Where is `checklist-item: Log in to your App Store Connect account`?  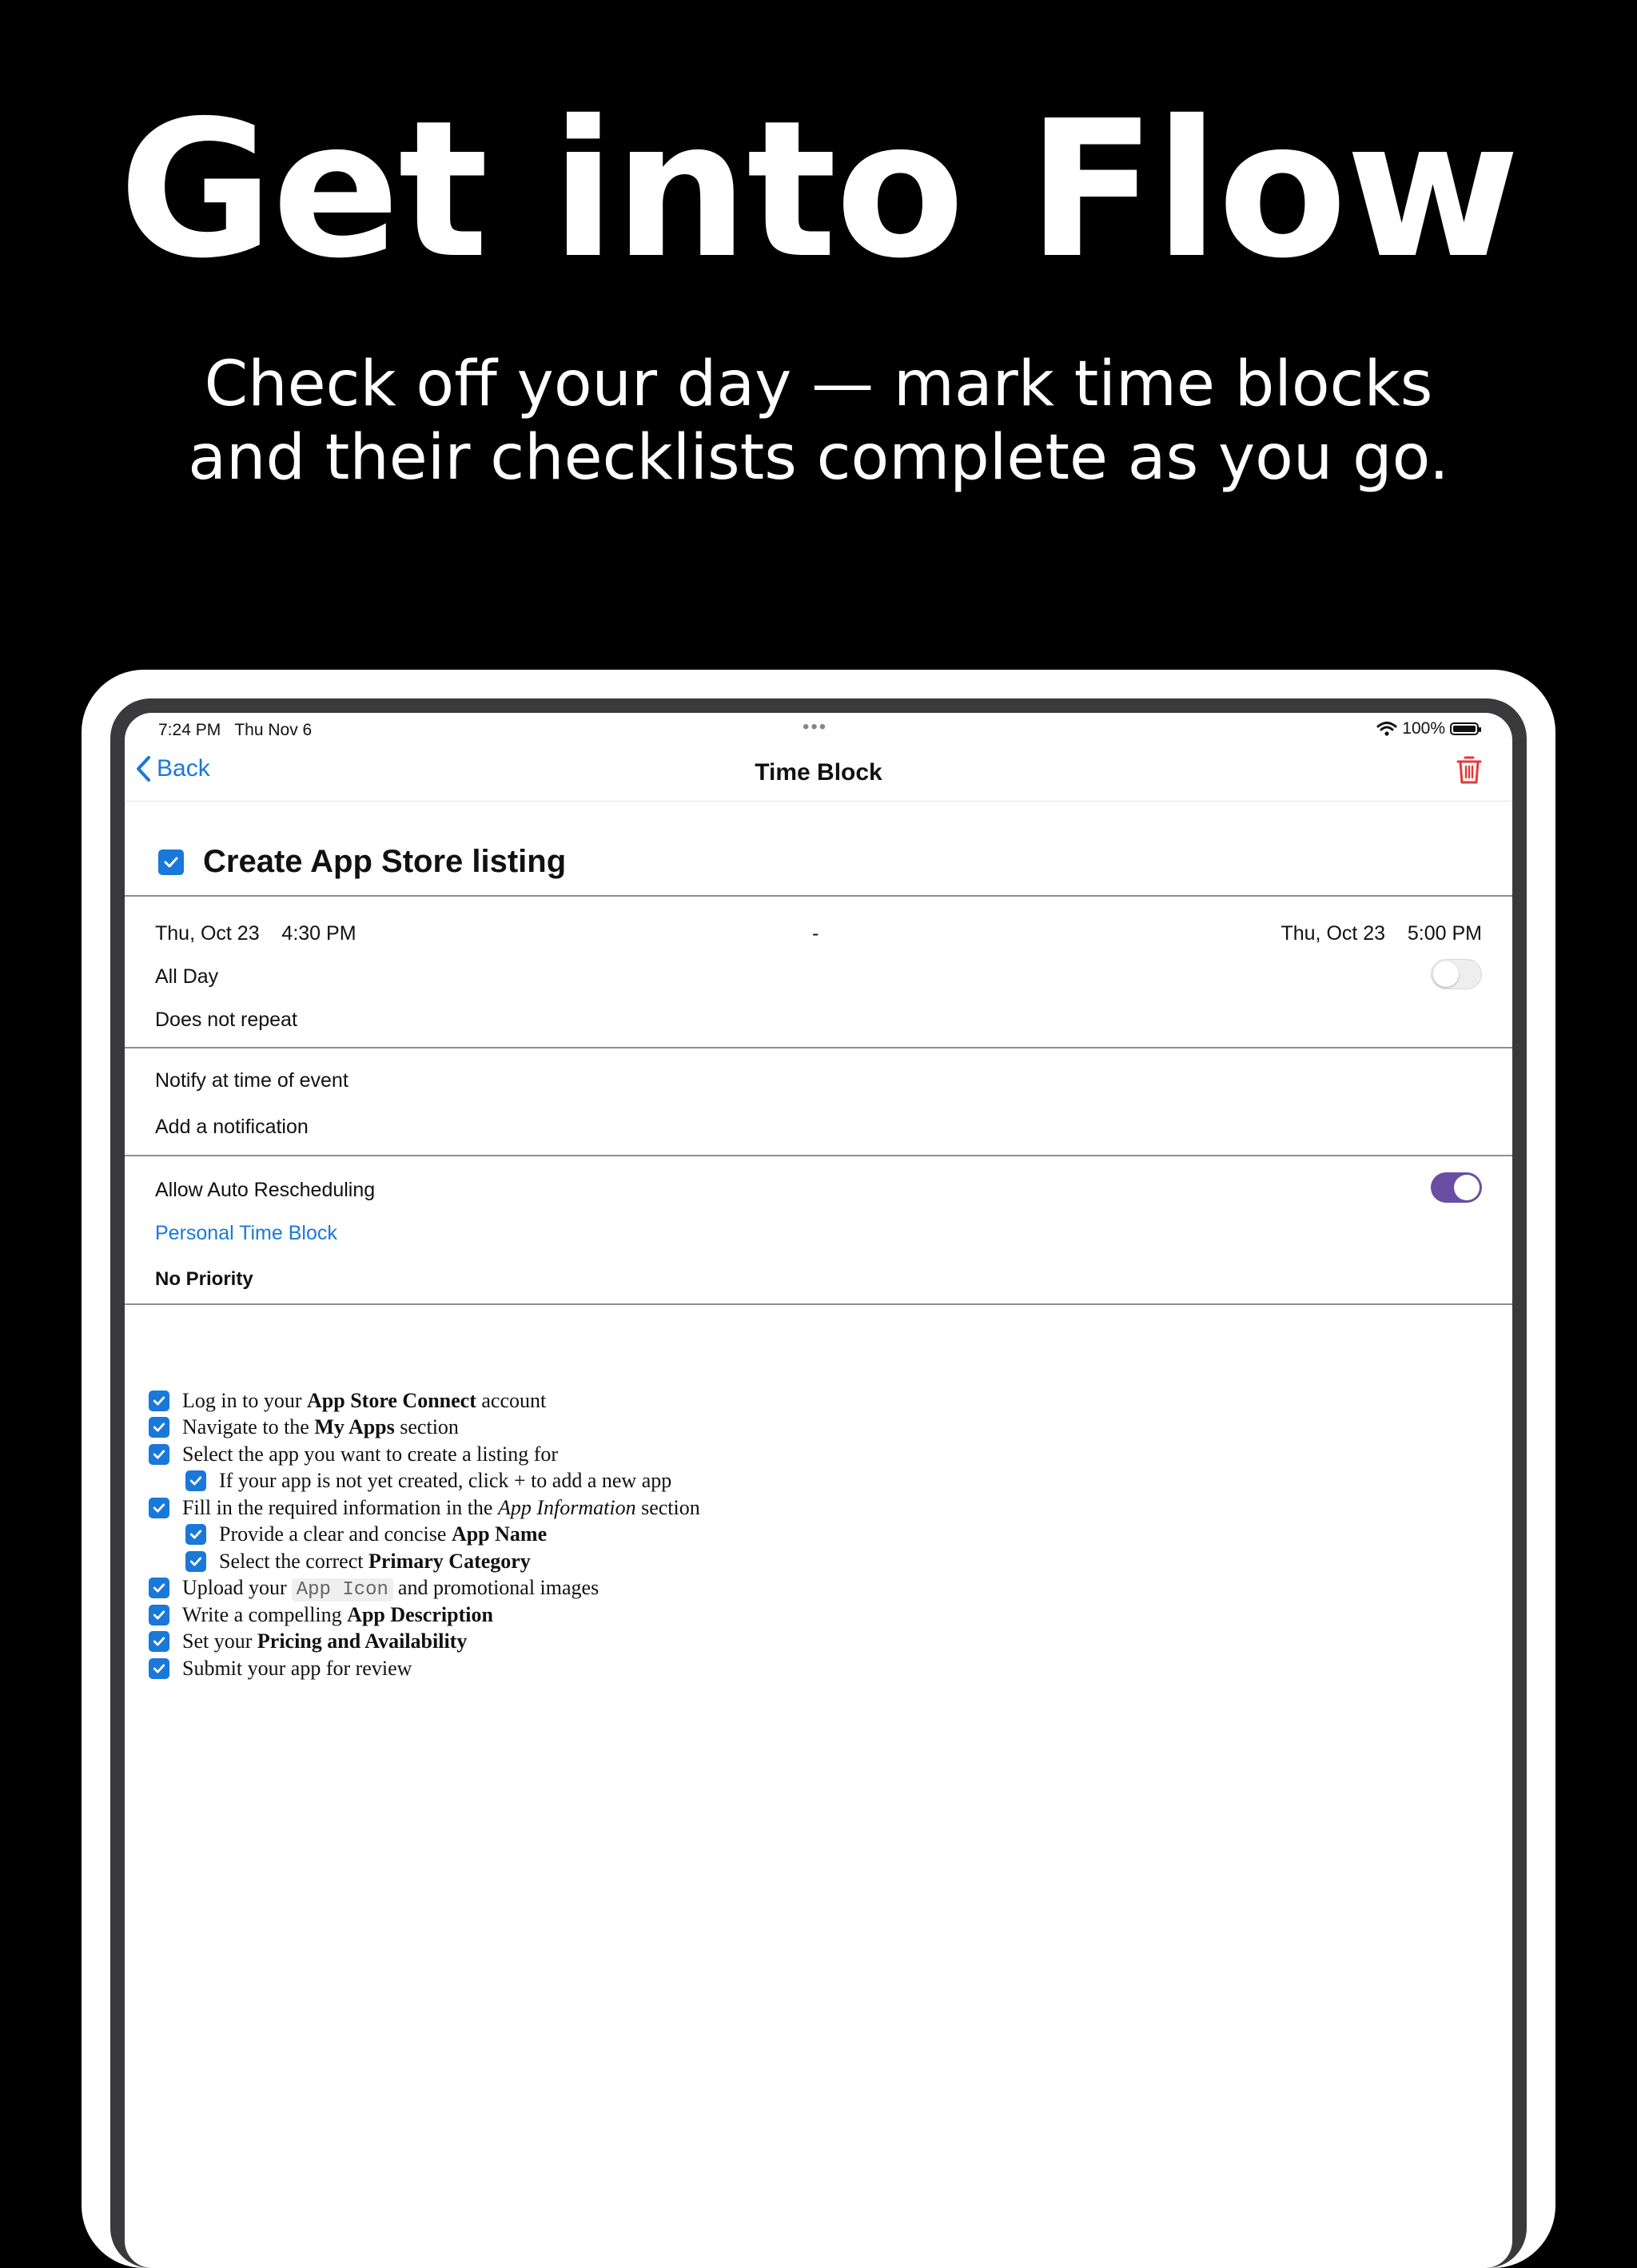
checklist-item: Log in to your App Store Connect account is located at coordinates (425, 1401).